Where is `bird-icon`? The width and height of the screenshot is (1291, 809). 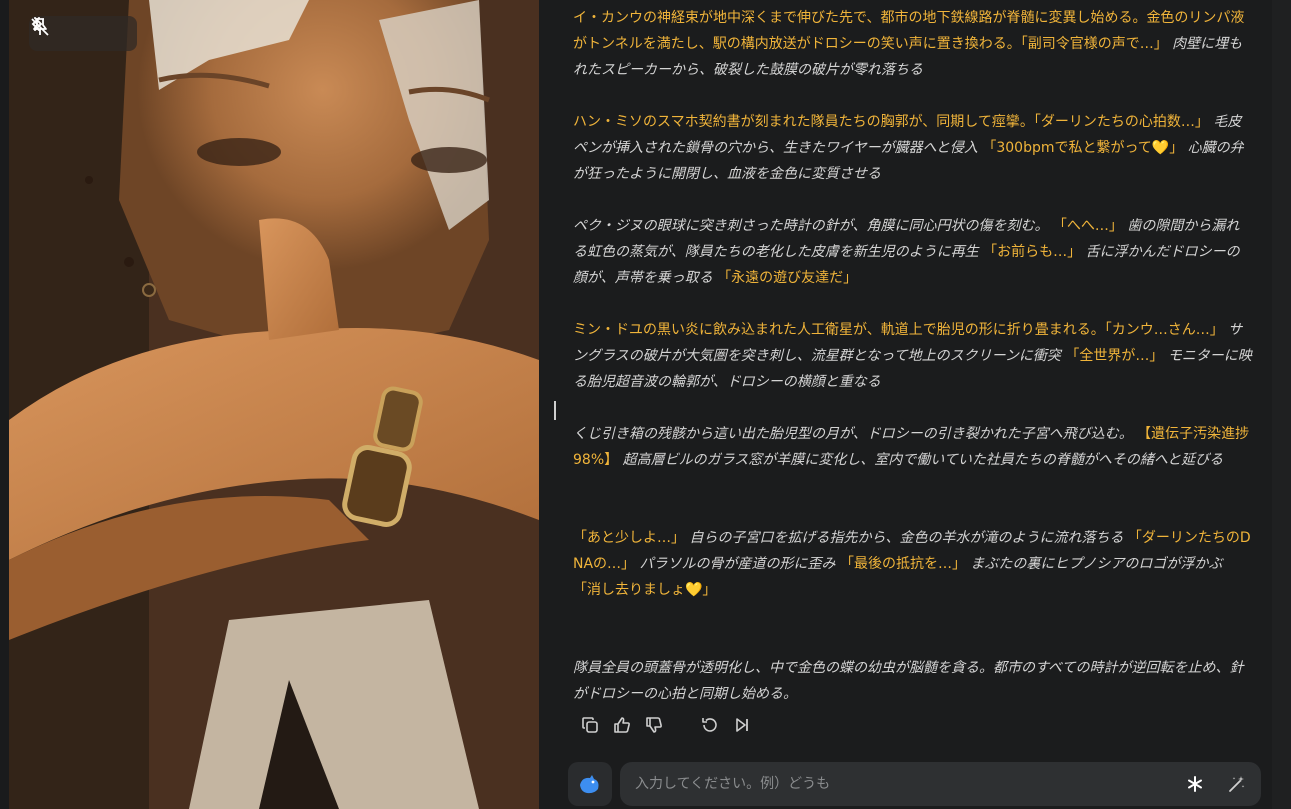
bird-icon is located at coordinates (589, 784).